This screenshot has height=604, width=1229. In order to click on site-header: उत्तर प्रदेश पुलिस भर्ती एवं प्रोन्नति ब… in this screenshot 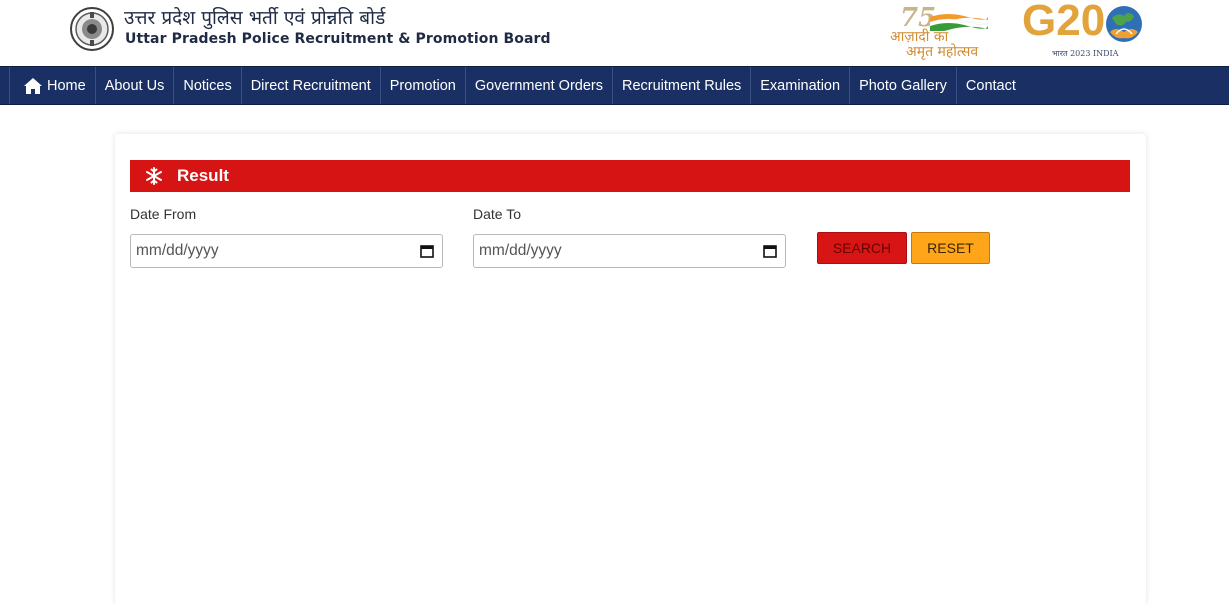, I will do `click(614, 33)`.